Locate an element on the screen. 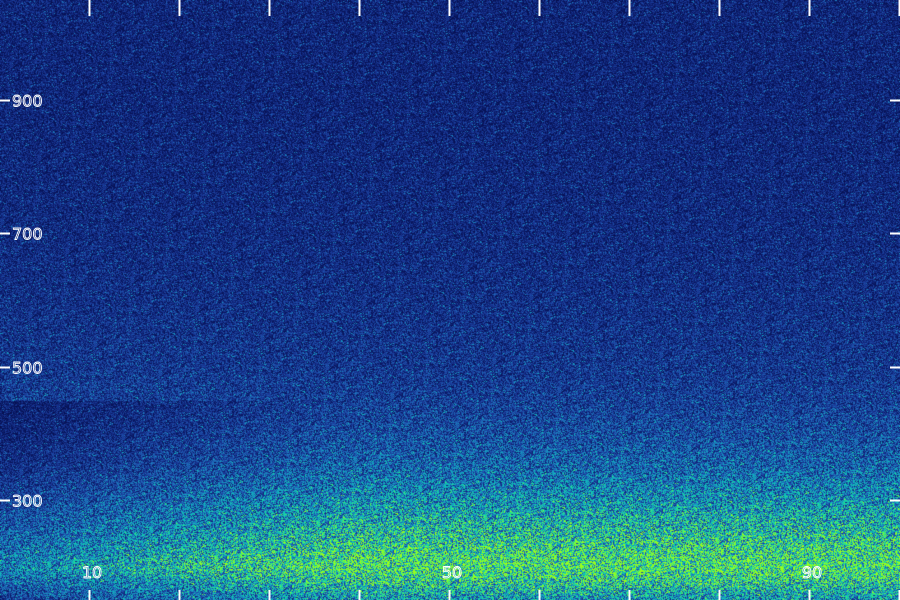  x-tick-label: 10 is located at coordinates (92, 572).